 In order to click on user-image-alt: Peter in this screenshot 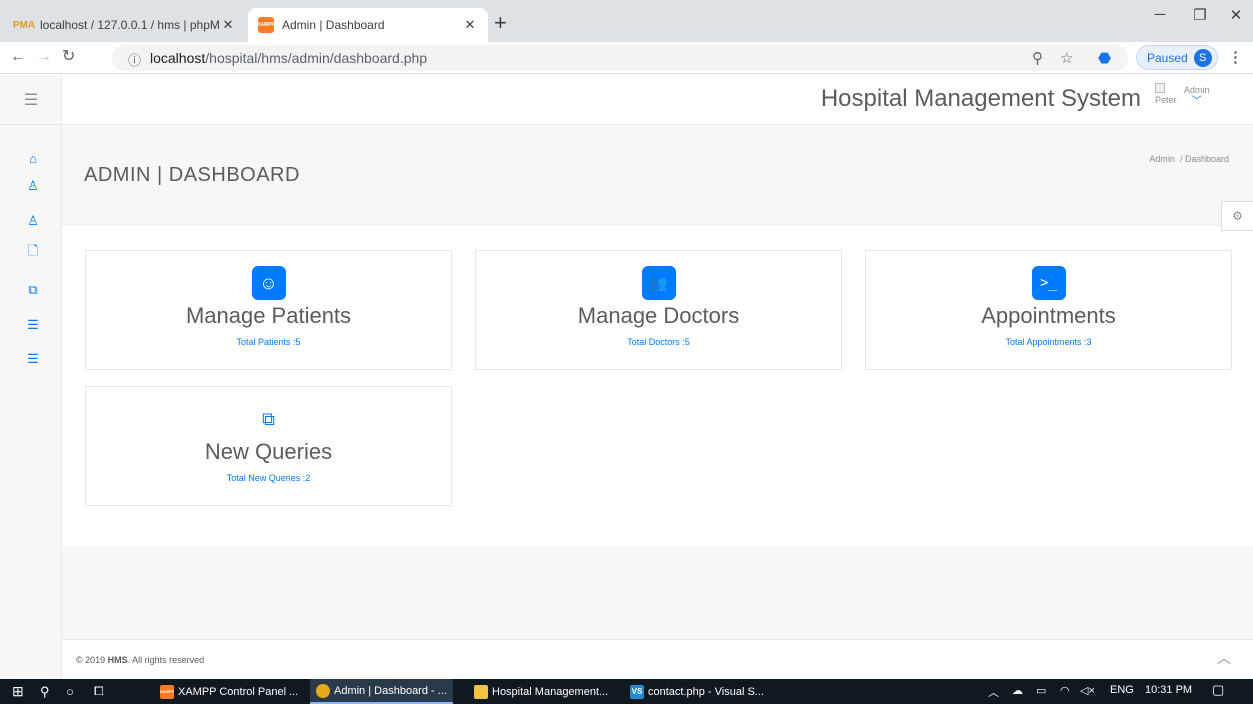, I will do `click(1166, 100)`.